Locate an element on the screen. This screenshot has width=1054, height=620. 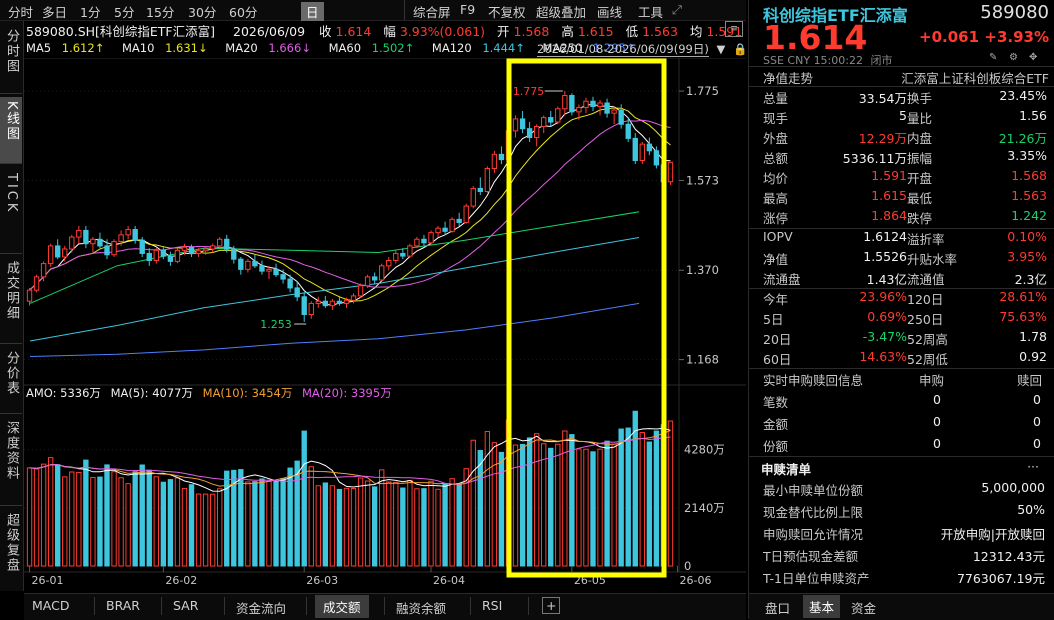
date-range: 2026/01/08-2026/06/09(99日) ▼ 🔒 is located at coordinates (642, 49).